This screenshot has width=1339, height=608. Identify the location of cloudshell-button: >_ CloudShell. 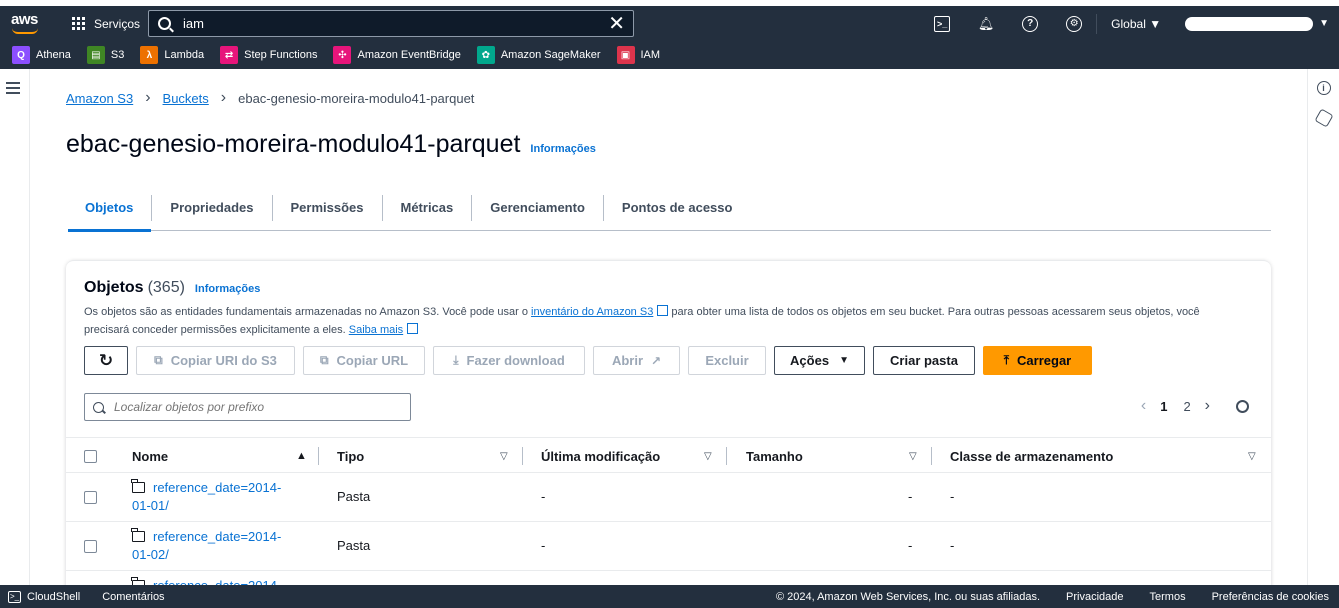
(44, 596).